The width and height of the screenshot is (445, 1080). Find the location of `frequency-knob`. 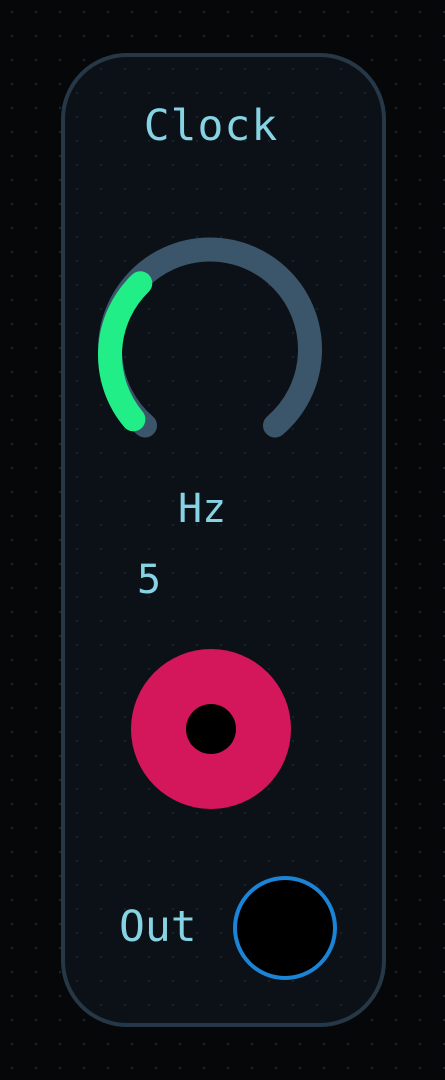

frequency-knob is located at coordinates (210, 345).